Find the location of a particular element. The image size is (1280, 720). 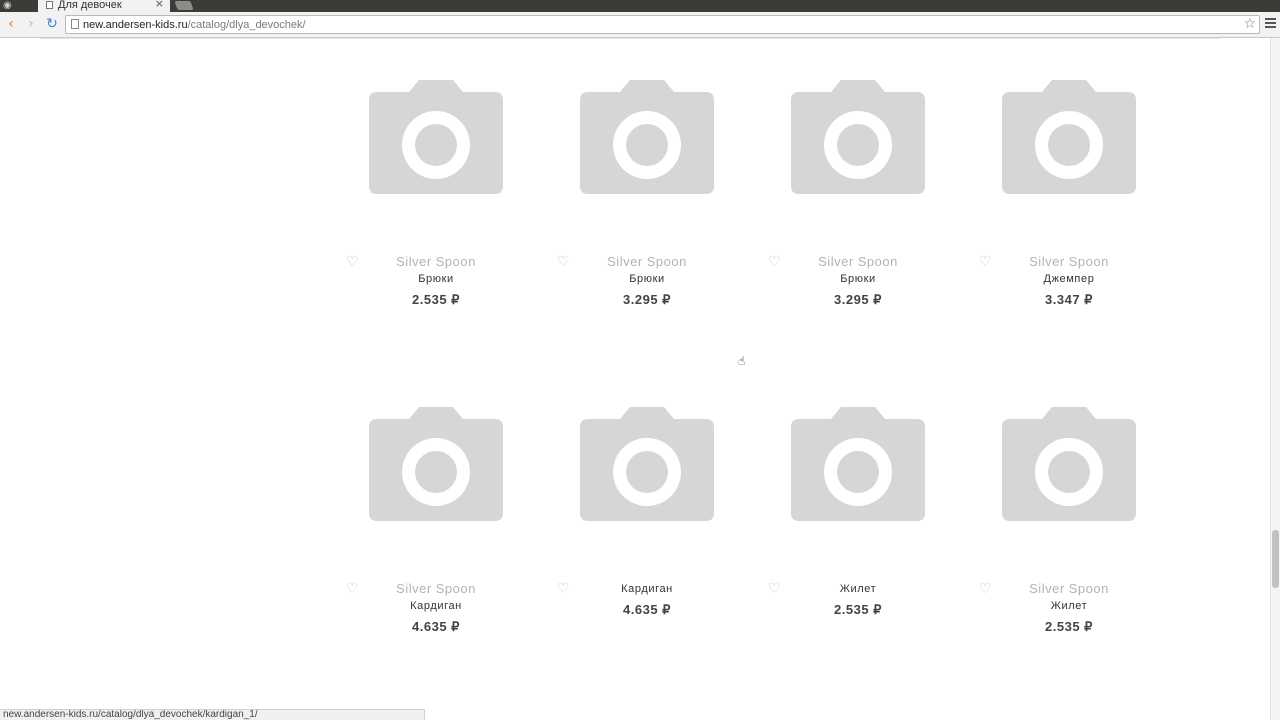

tab-title: Для девочек is located at coordinates (90, 5).